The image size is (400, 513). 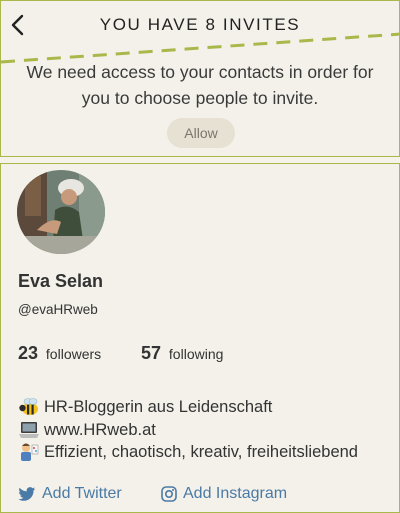 What do you see at coordinates (100, 429) in the screenshot?
I see `bio-text: www.HRweb.at` at bounding box center [100, 429].